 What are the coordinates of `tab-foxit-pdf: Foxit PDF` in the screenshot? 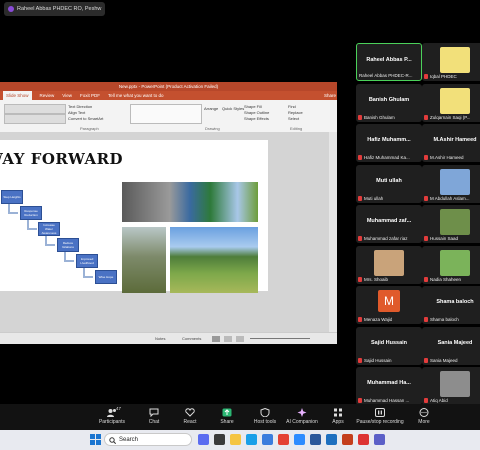 It's located at (90, 95).